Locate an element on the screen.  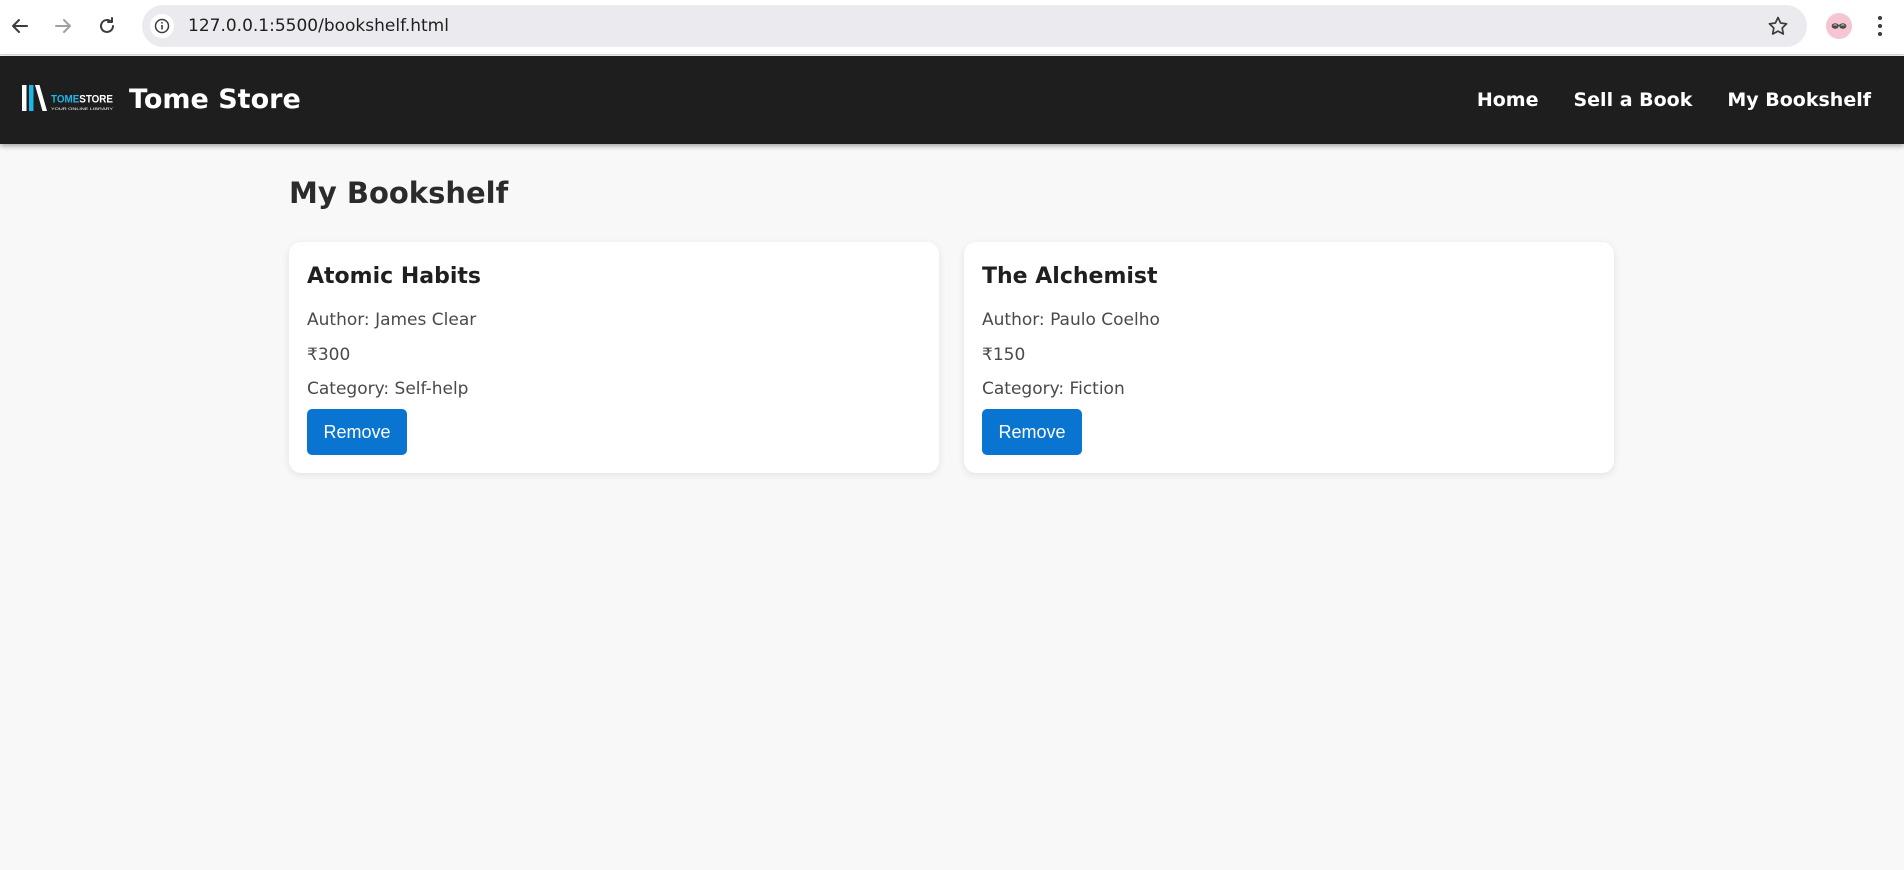
browser-menu-icon is located at coordinates (1880, 26).